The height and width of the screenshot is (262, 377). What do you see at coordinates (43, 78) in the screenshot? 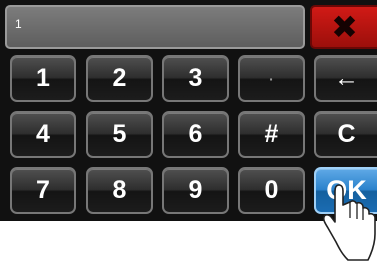
I see `key-1: 1` at bounding box center [43, 78].